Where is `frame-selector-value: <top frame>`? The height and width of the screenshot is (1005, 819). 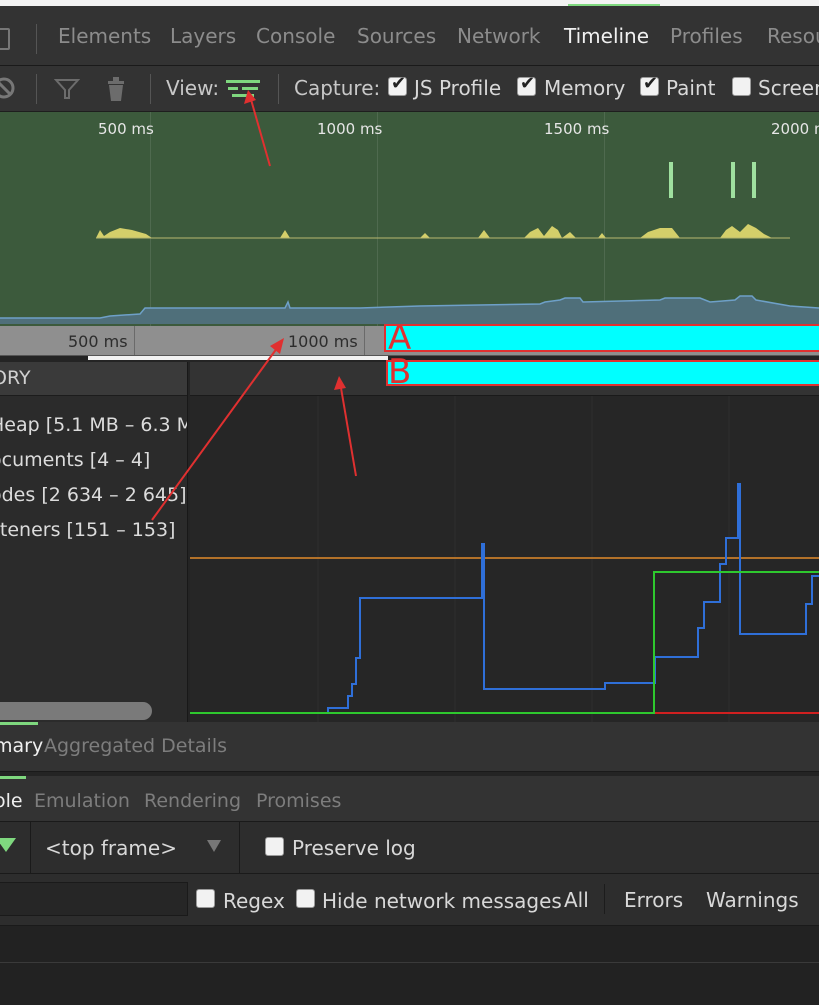
frame-selector-value: <top frame> is located at coordinates (111, 848).